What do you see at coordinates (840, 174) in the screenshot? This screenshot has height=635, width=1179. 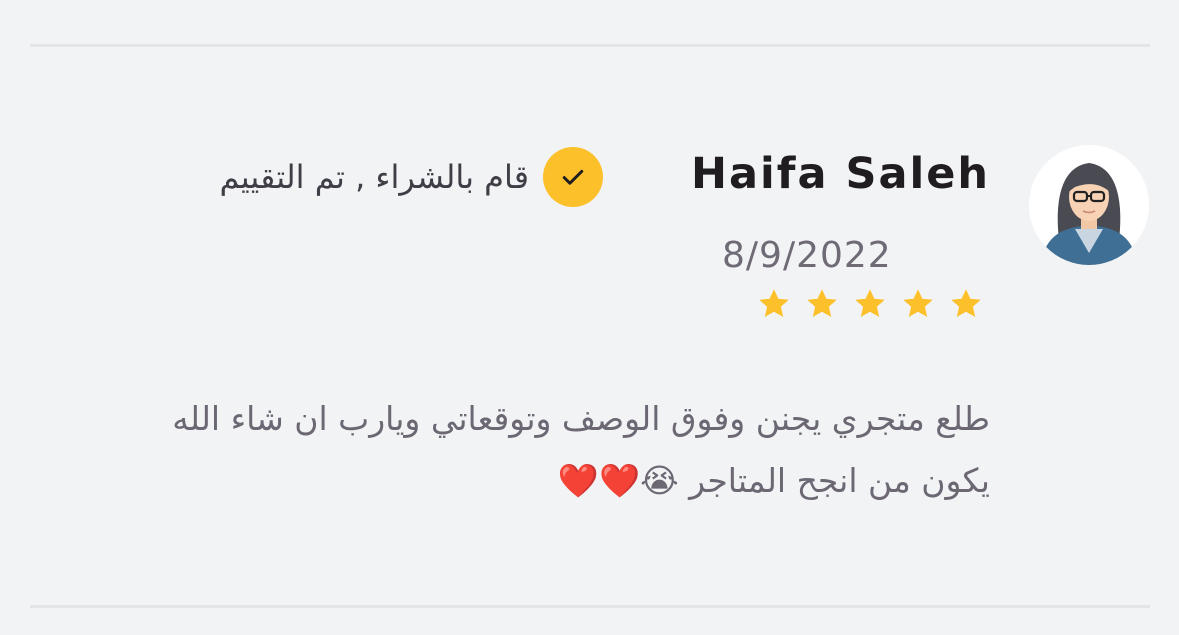 I see `reviewer-name: Haifa Saleh` at bounding box center [840, 174].